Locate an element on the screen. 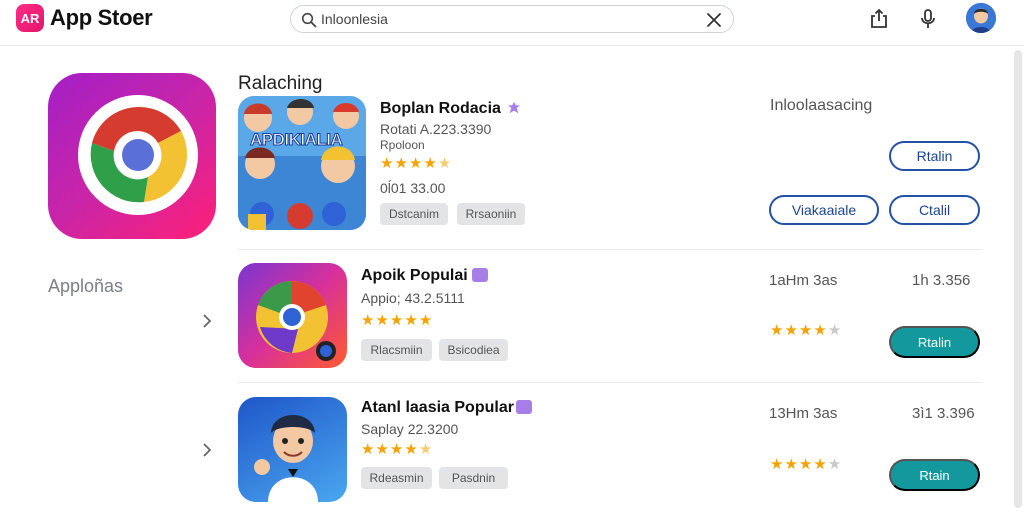 This screenshot has height=512, width=1024. tag-chip: Dstcanim is located at coordinates (414, 214).